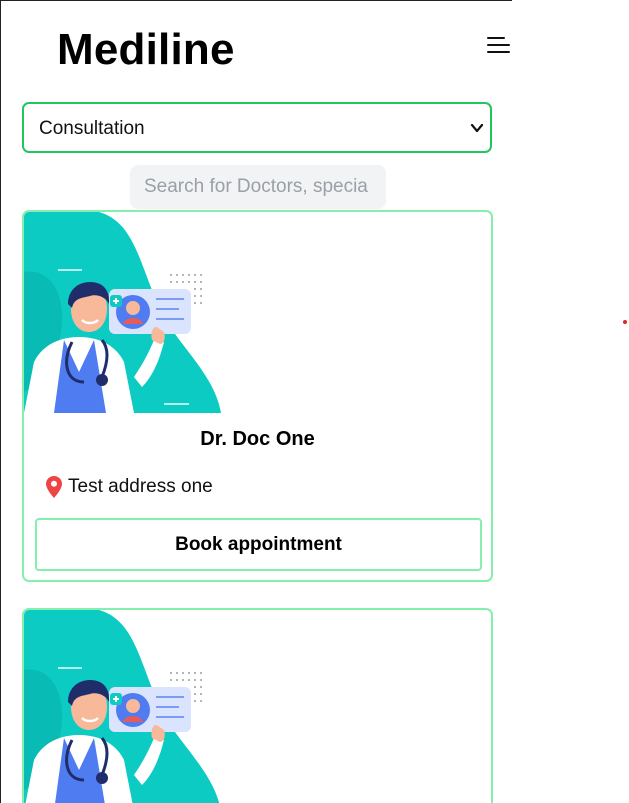 Image resolution: width=629 pixels, height=803 pixels. I want to click on search-input: Search for Doctors, specia, so click(258, 187).